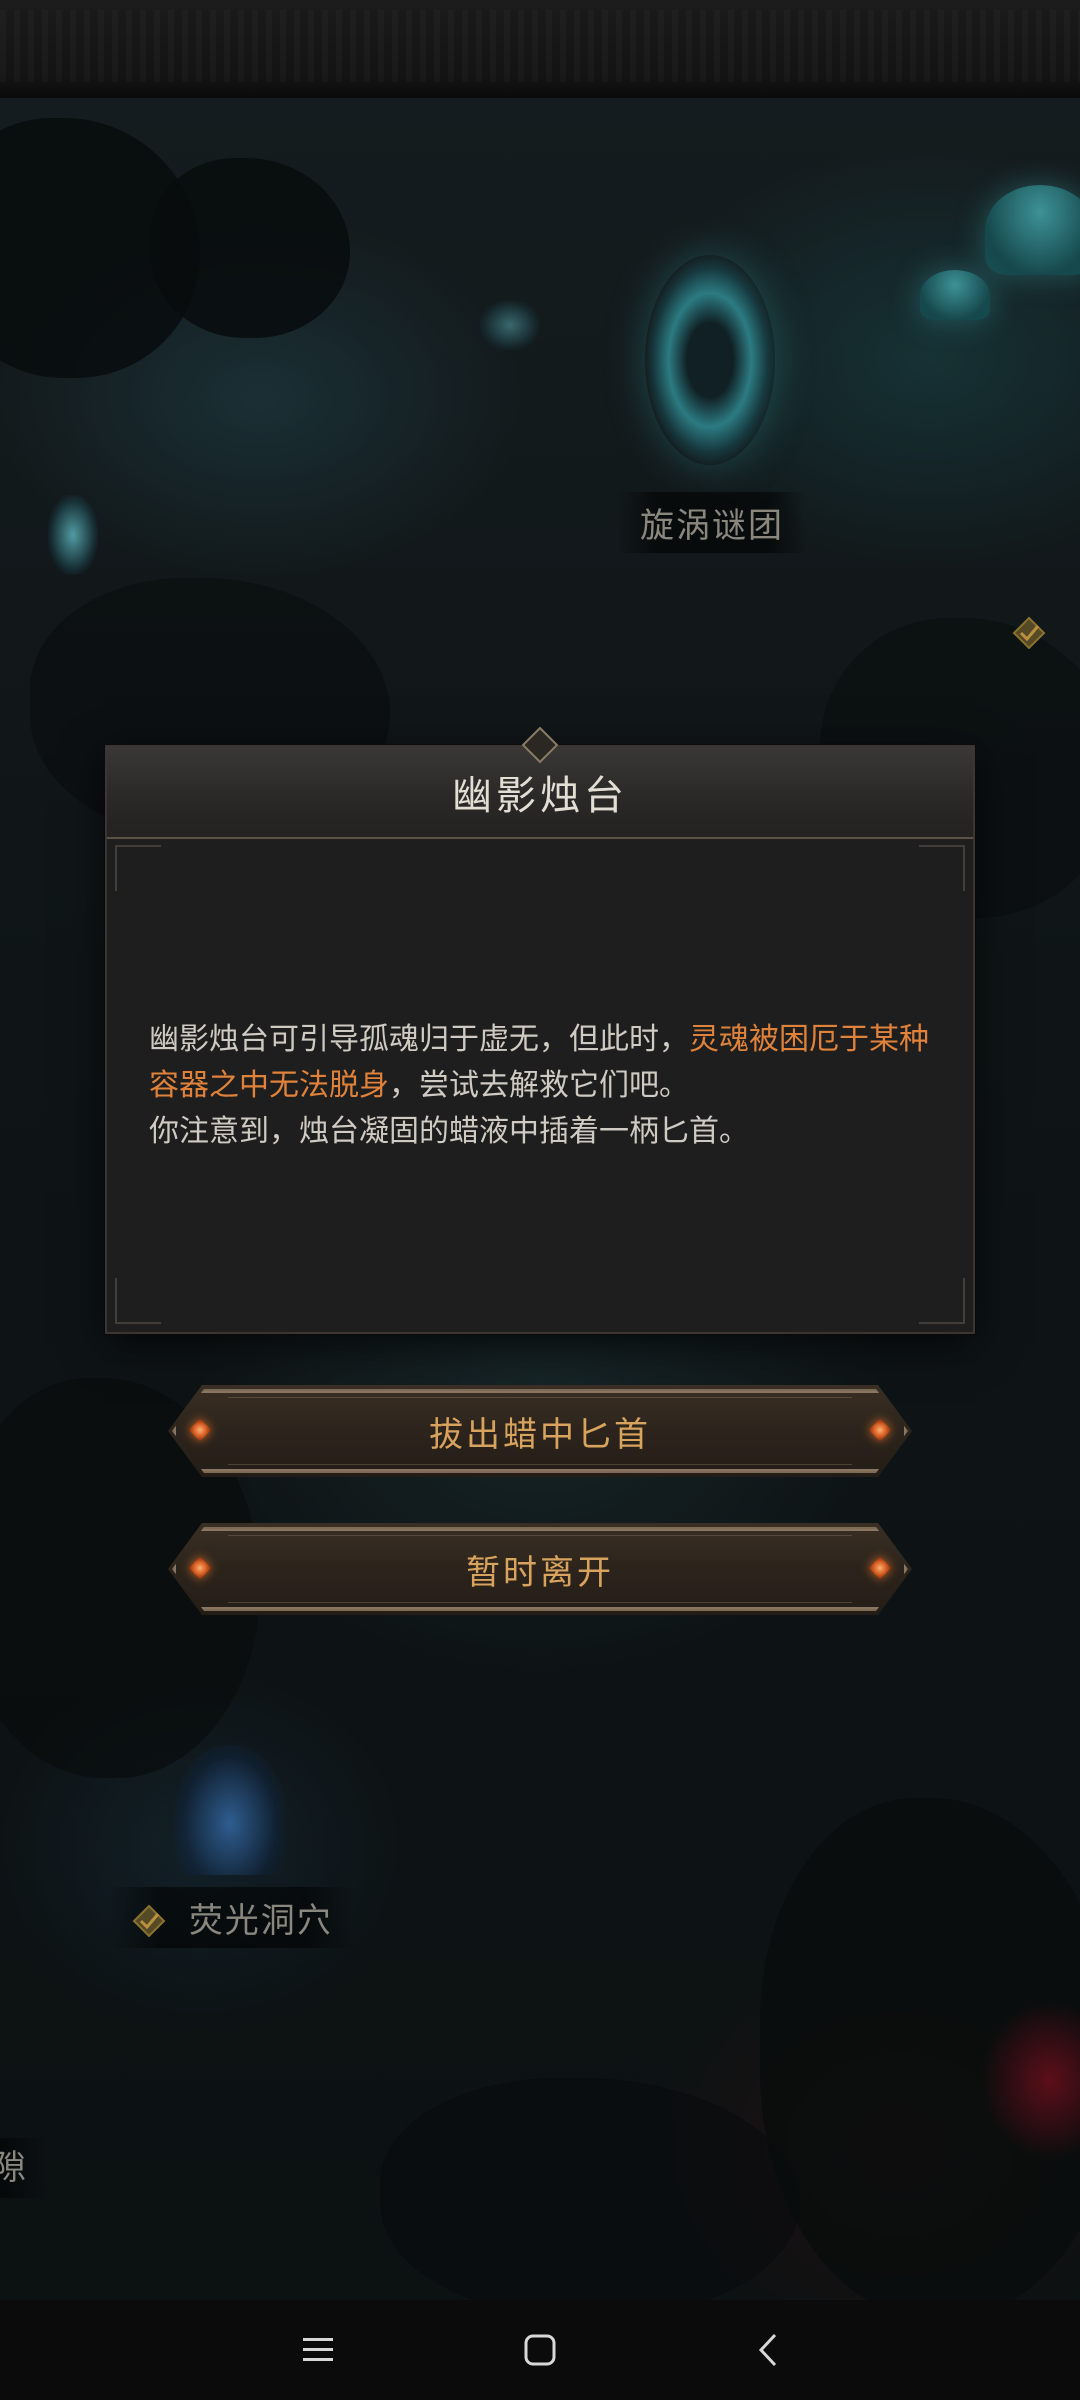  Describe the element at coordinates (449, 1131) in the screenshot. I see `description-text: 你注意到，烛台凝固的蜡液中插着一柄匕首。` at that location.